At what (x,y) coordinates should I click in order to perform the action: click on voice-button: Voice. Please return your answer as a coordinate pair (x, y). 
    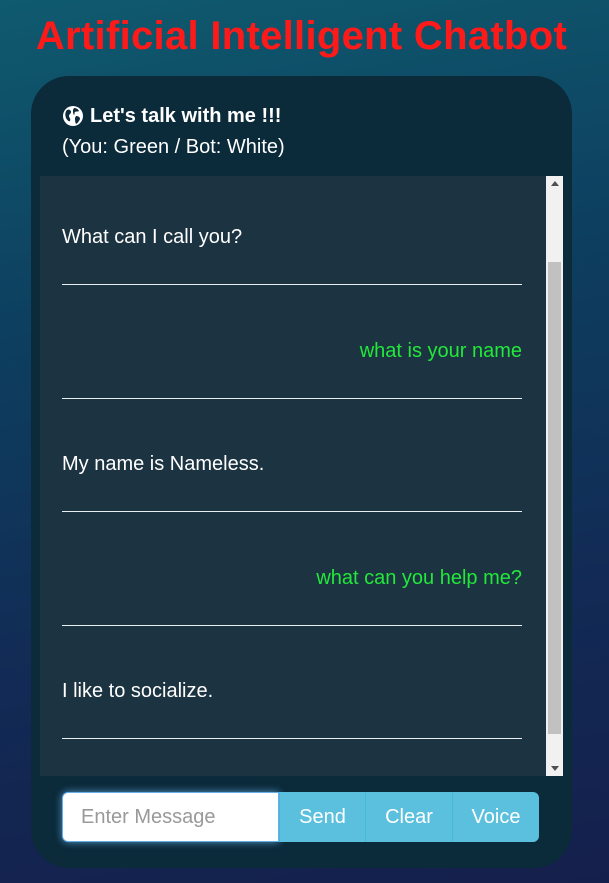
    Looking at the image, I should click on (495, 817).